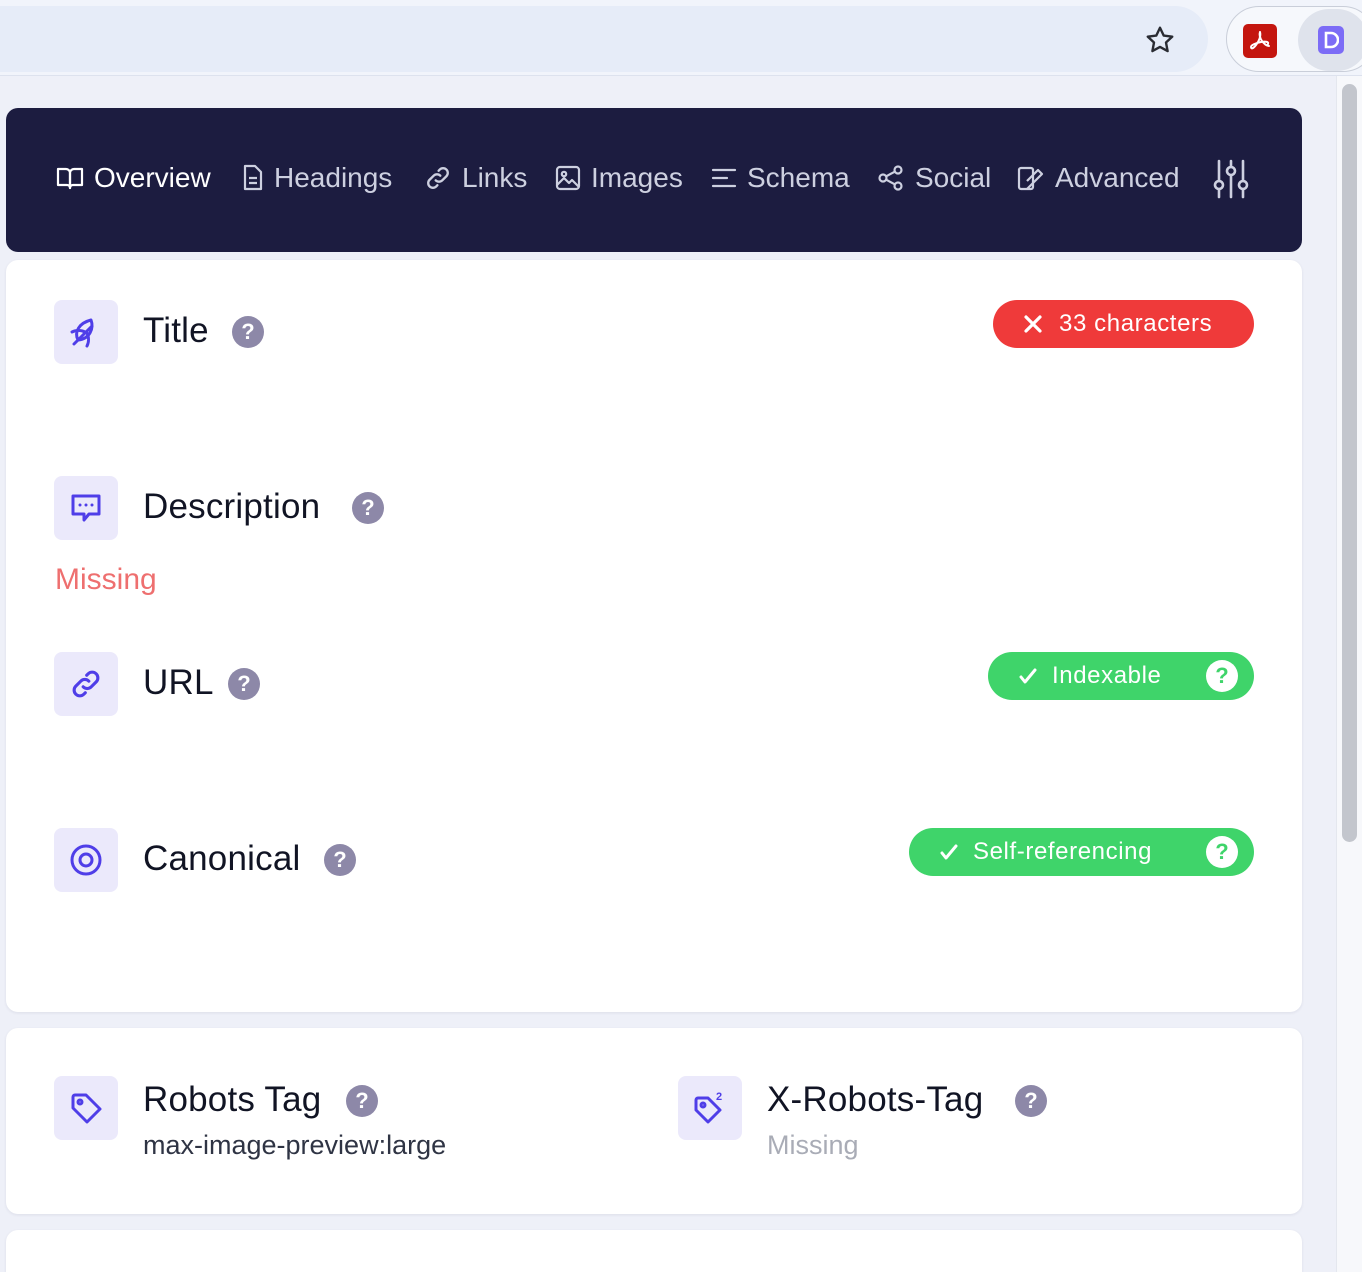 Image resolution: width=1362 pixels, height=1272 pixels. I want to click on indexable-badge-text: Indexable, so click(1107, 675).